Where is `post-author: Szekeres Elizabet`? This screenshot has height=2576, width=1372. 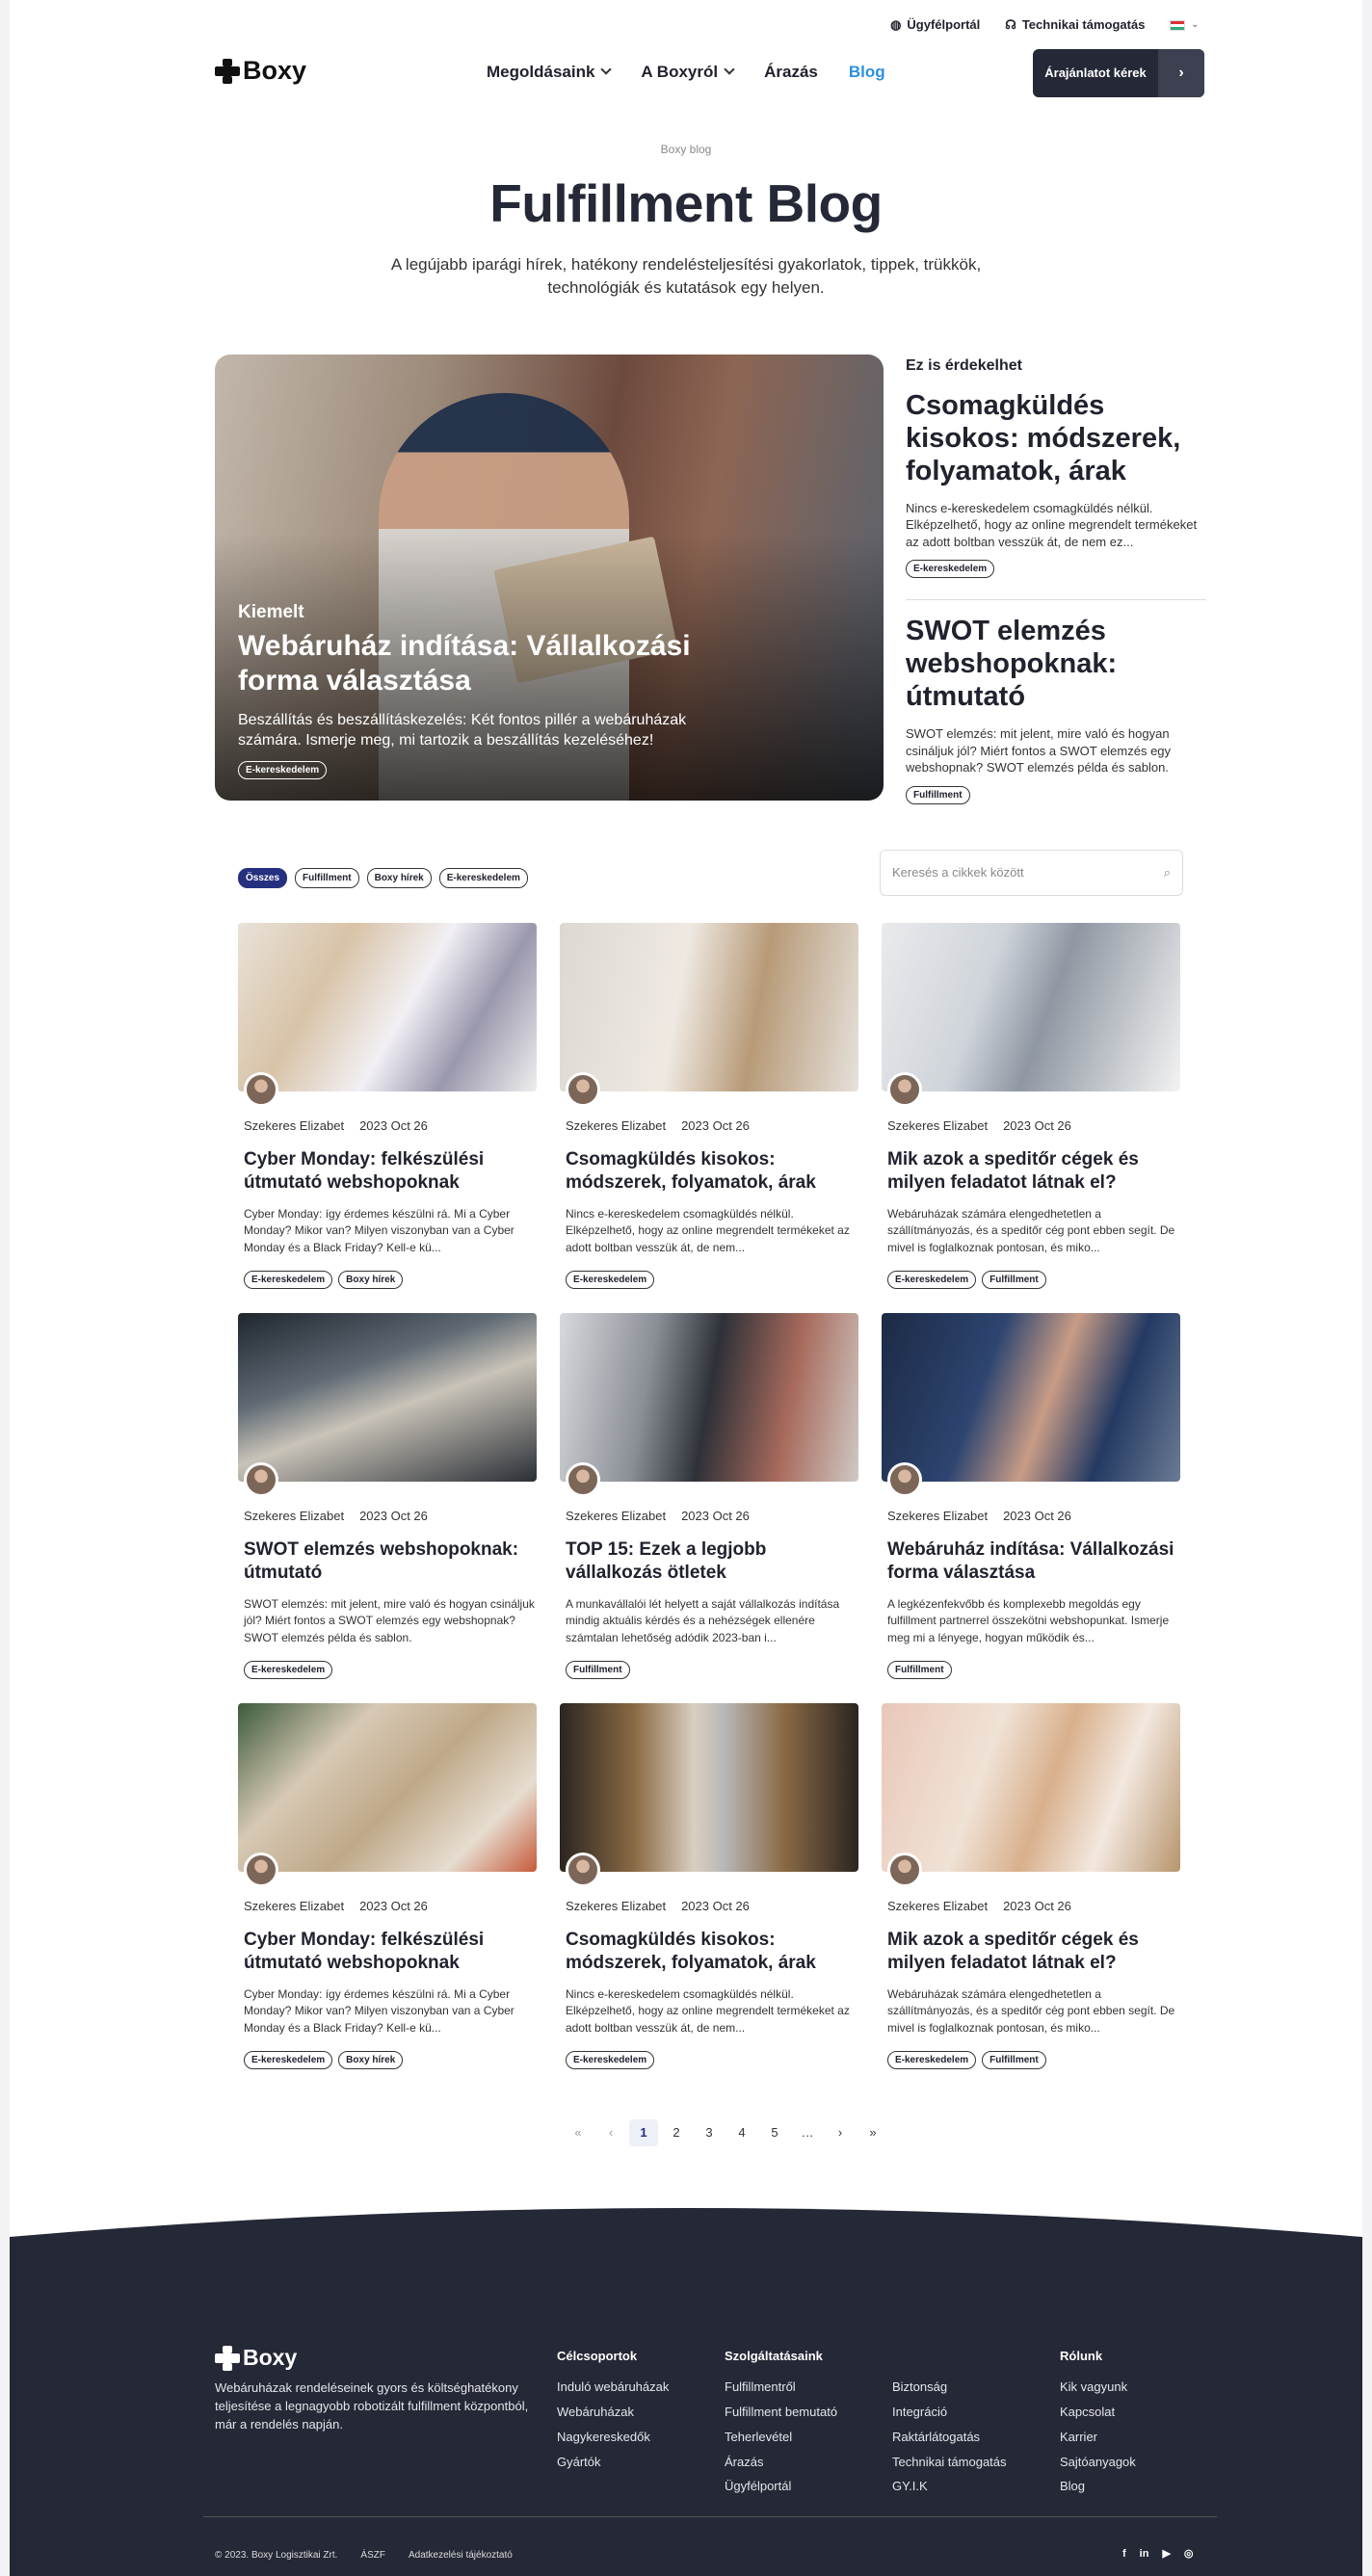
post-author: Szekeres Elizabet is located at coordinates (294, 1125).